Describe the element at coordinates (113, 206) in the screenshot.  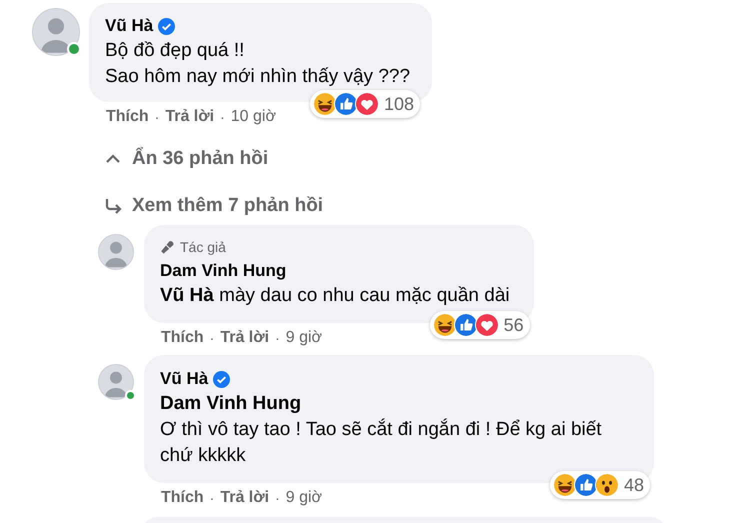
I see `reply-arrow-icon` at that location.